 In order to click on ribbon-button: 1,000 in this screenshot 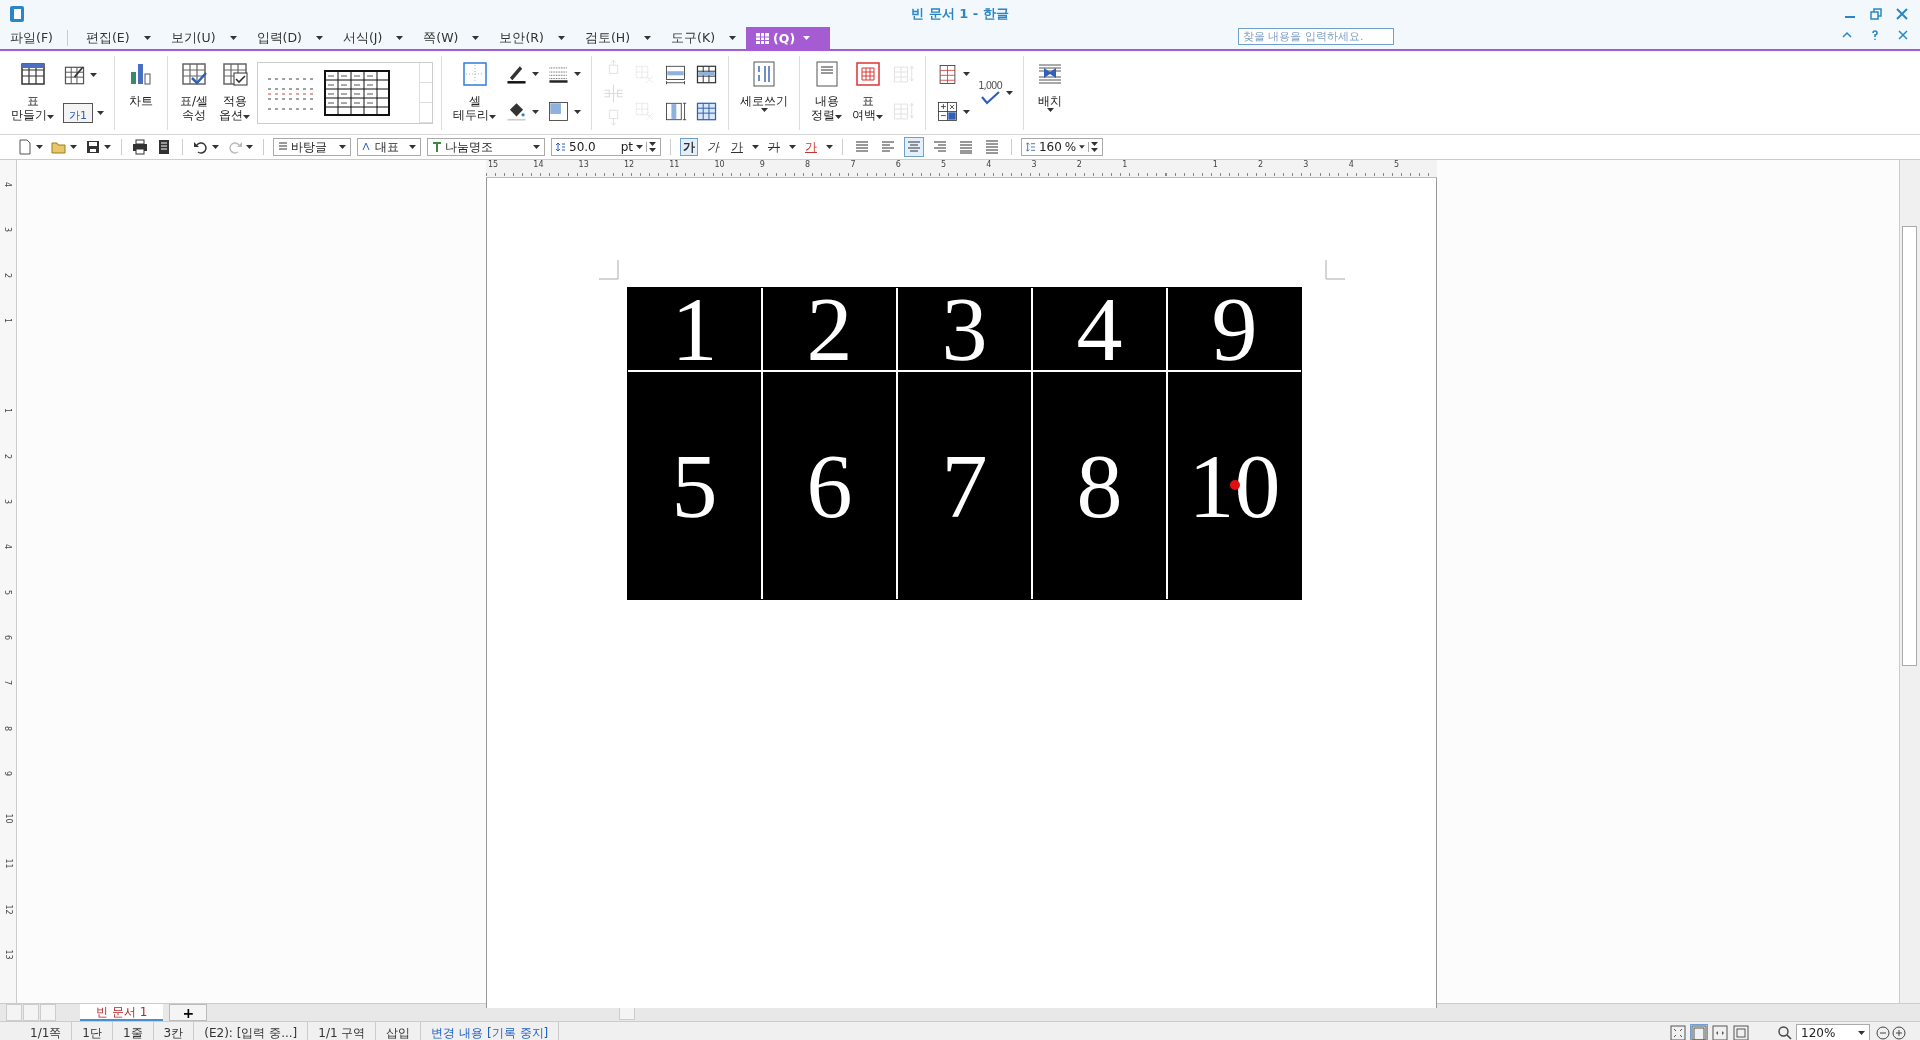, I will do `click(995, 93)`.